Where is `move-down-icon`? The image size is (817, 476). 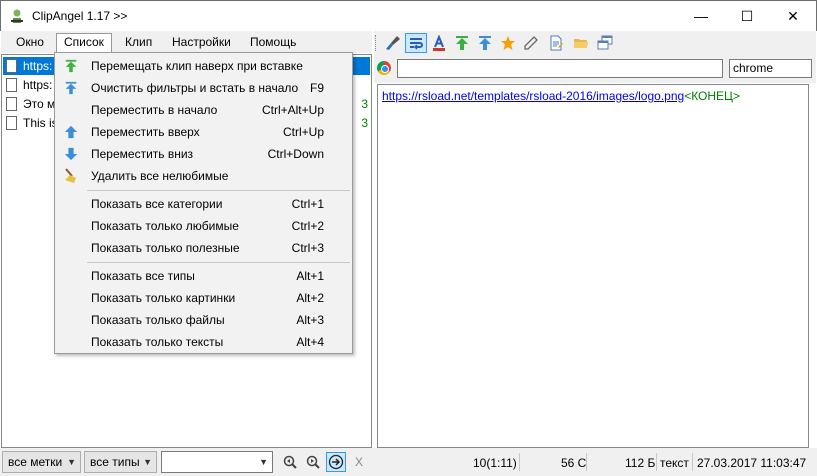
move-down-icon is located at coordinates (71, 154).